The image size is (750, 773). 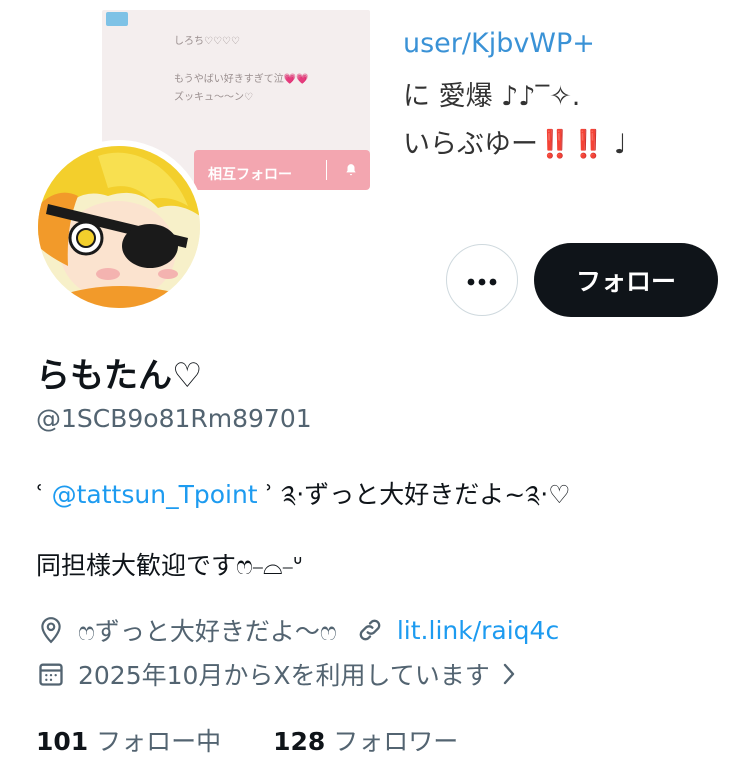 What do you see at coordinates (299, 741) in the screenshot?
I see `followers-count: 128` at bounding box center [299, 741].